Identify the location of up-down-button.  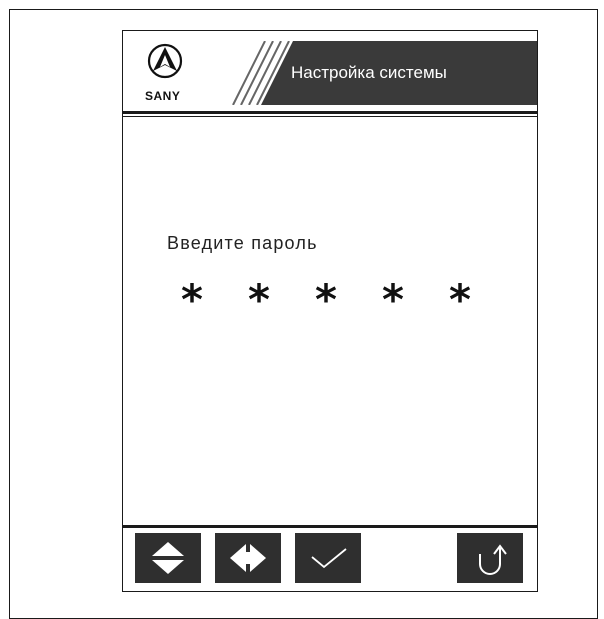
(168, 558).